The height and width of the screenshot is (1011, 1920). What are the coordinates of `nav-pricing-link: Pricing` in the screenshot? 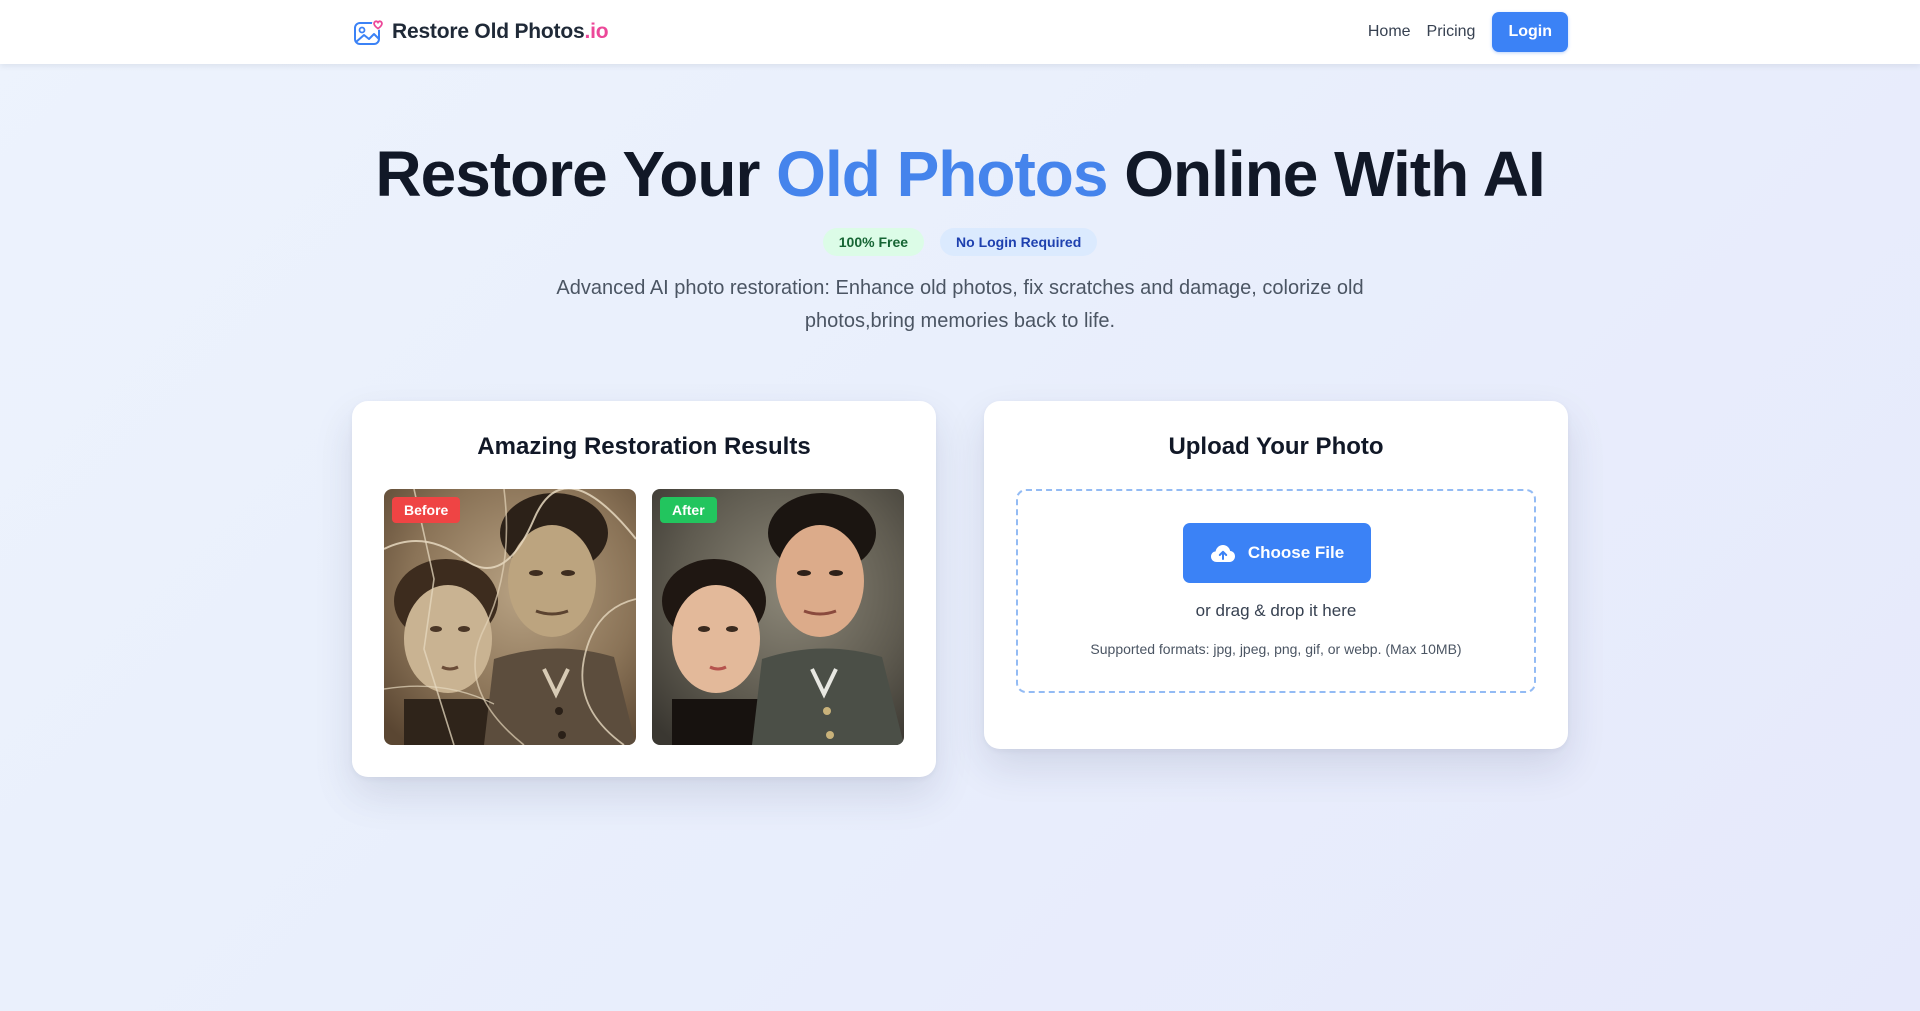 It's located at (1451, 32).